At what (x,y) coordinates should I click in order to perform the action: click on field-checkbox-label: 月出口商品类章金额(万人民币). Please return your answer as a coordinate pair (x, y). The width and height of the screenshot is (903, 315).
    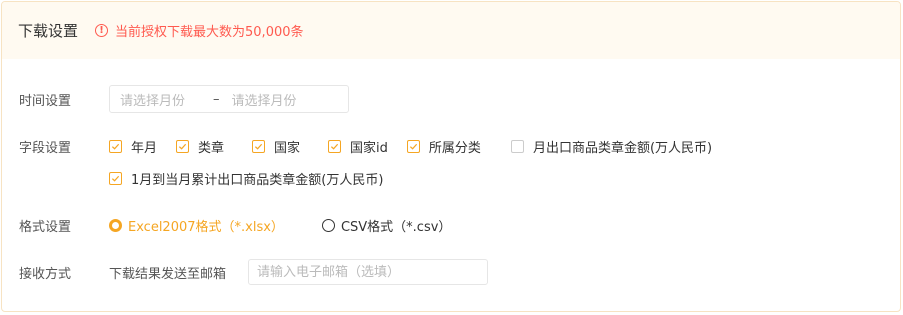
    Looking at the image, I should click on (622, 148).